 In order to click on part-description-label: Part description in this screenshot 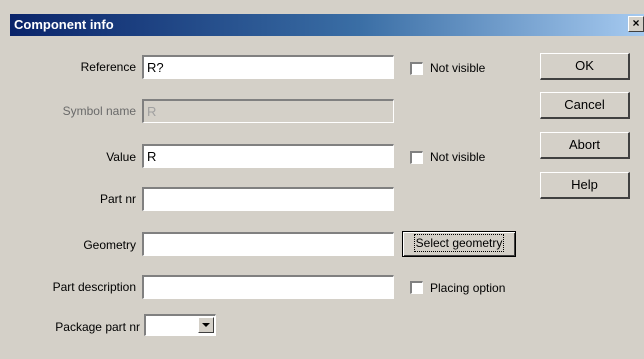, I will do `click(94, 287)`.